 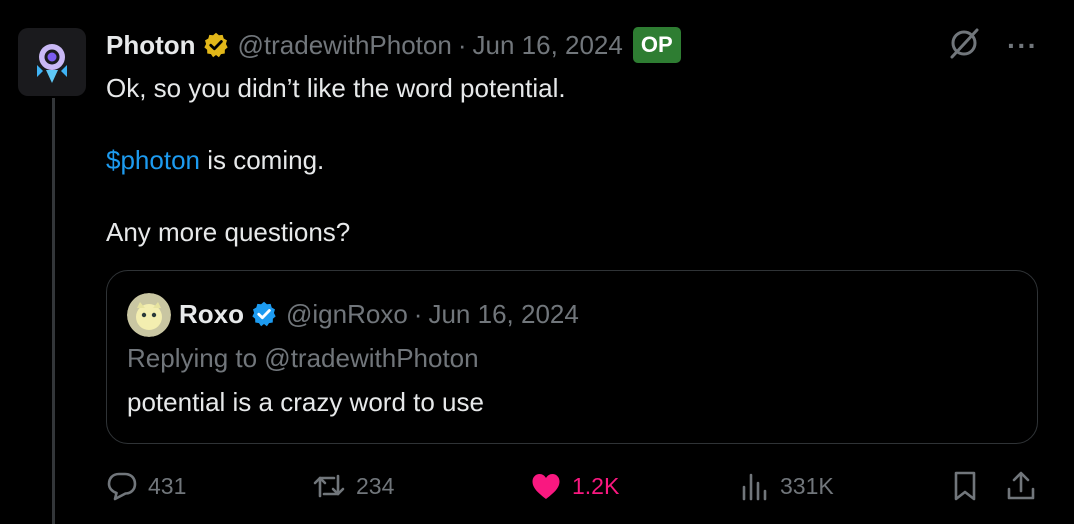 I want to click on author-name: Photon, so click(x=151, y=45).